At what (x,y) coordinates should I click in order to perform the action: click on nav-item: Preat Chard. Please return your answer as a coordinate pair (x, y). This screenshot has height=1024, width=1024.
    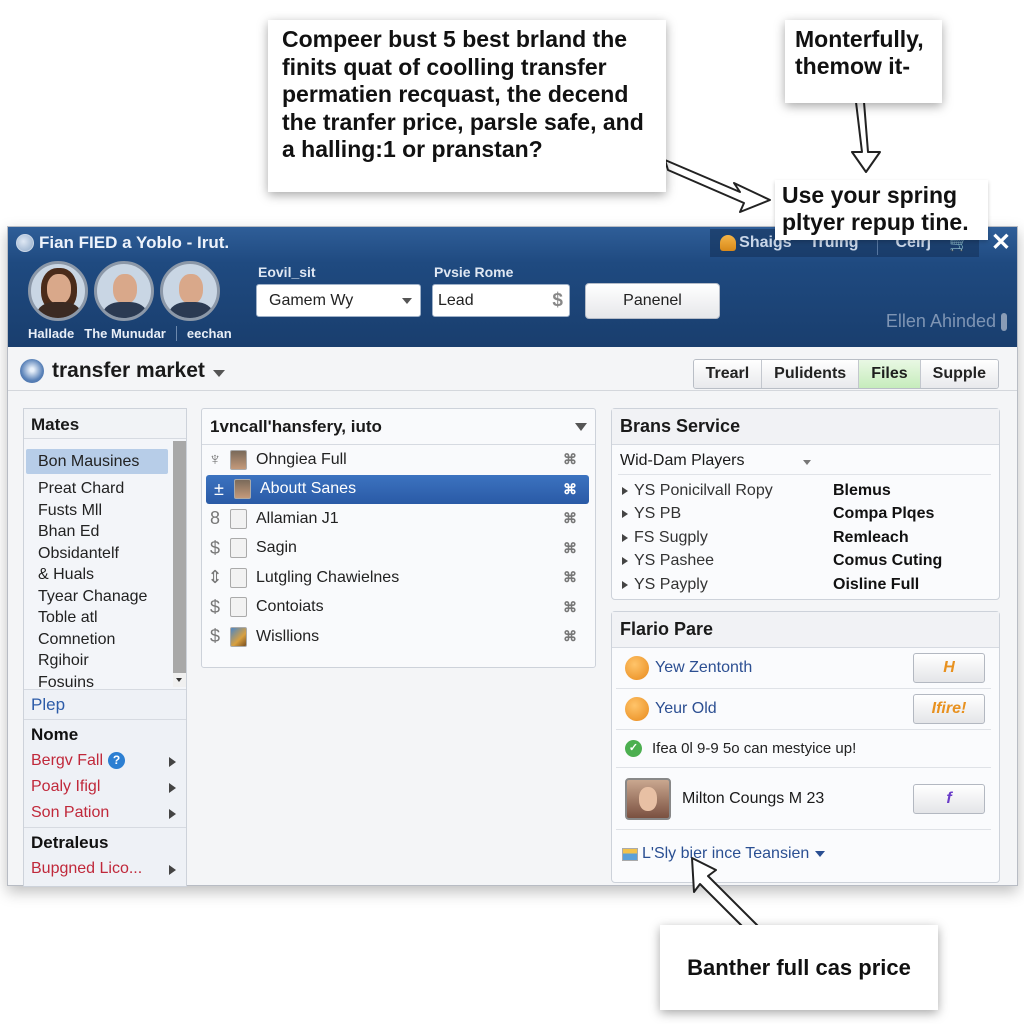
    Looking at the image, I should click on (105, 489).